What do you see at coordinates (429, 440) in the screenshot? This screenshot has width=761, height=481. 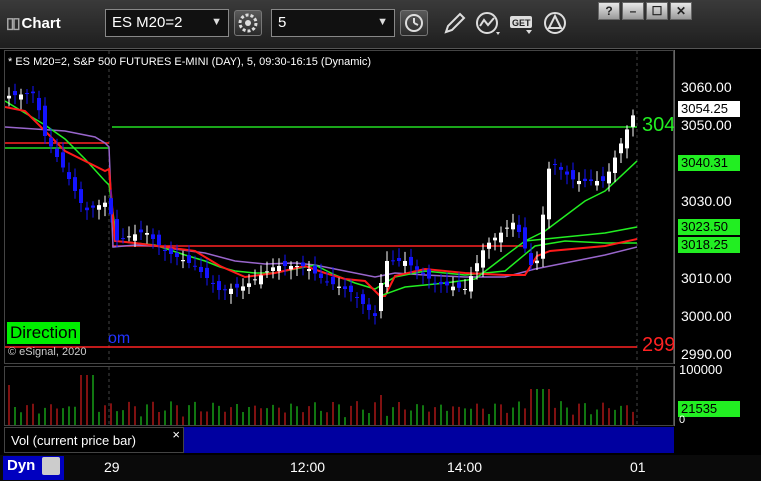 I see `study-bar` at bounding box center [429, 440].